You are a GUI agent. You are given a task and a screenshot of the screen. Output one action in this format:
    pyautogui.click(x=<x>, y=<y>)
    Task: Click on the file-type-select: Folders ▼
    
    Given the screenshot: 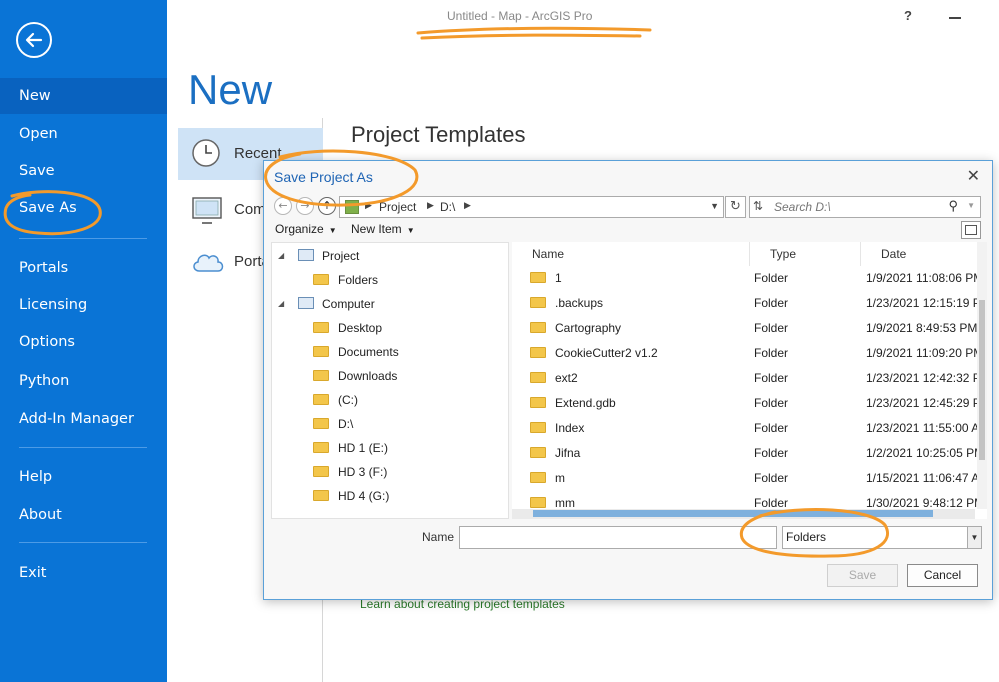 What is the action you would take?
    pyautogui.click(x=882, y=537)
    